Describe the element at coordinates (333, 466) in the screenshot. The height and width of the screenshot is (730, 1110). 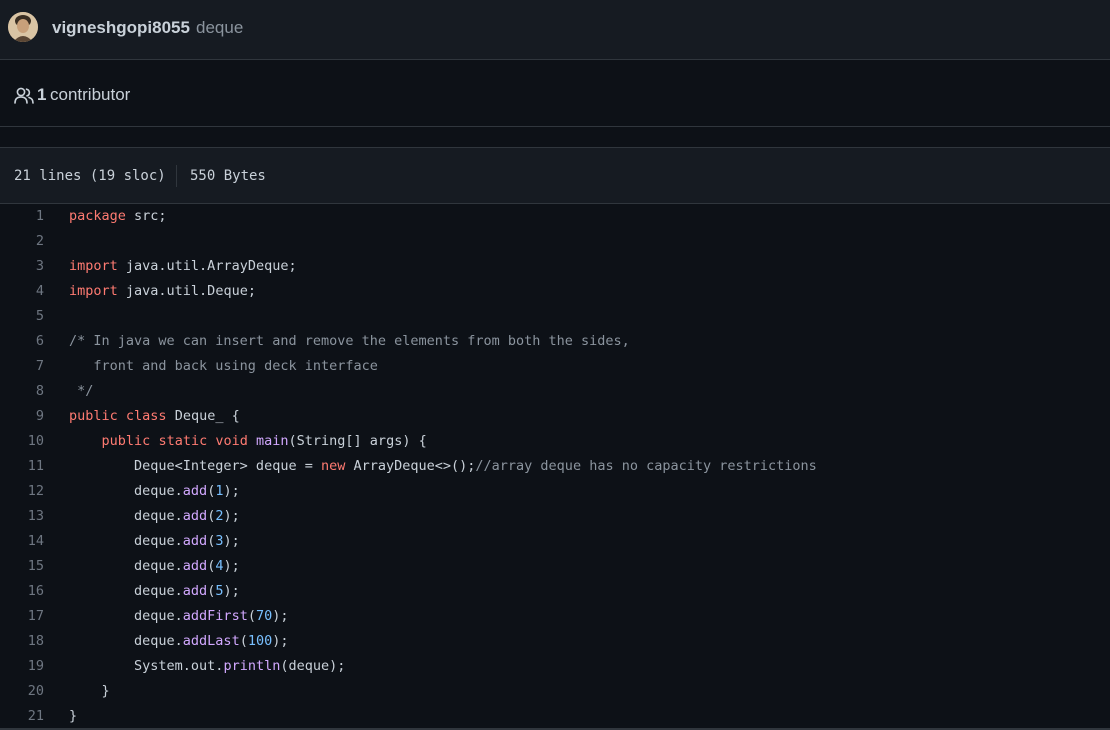
I see `code-token: new` at that location.